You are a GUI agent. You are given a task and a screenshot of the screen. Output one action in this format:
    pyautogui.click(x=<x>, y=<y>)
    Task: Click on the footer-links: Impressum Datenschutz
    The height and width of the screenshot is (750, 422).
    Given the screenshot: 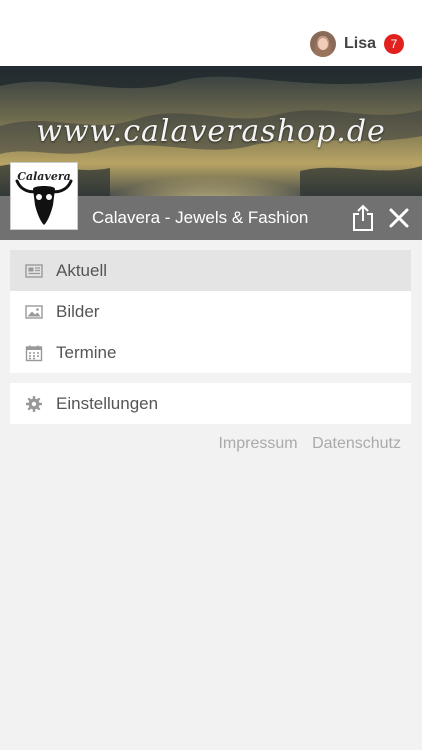 What is the action you would take?
    pyautogui.click(x=304, y=444)
    